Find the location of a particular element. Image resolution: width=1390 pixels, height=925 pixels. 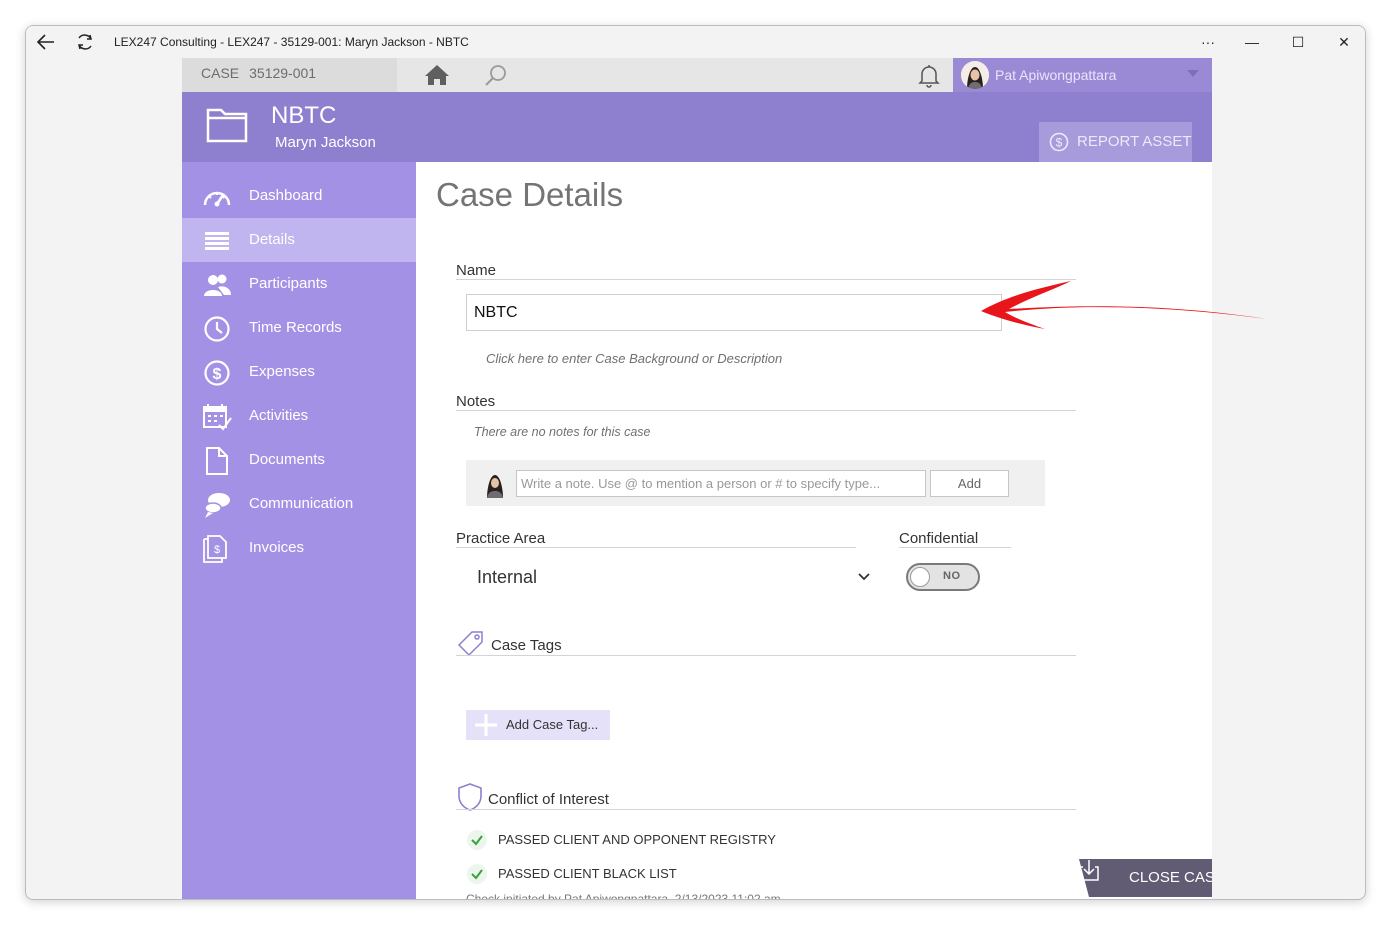

sidebar-item-dashboard: Dashboard is located at coordinates (299, 196).